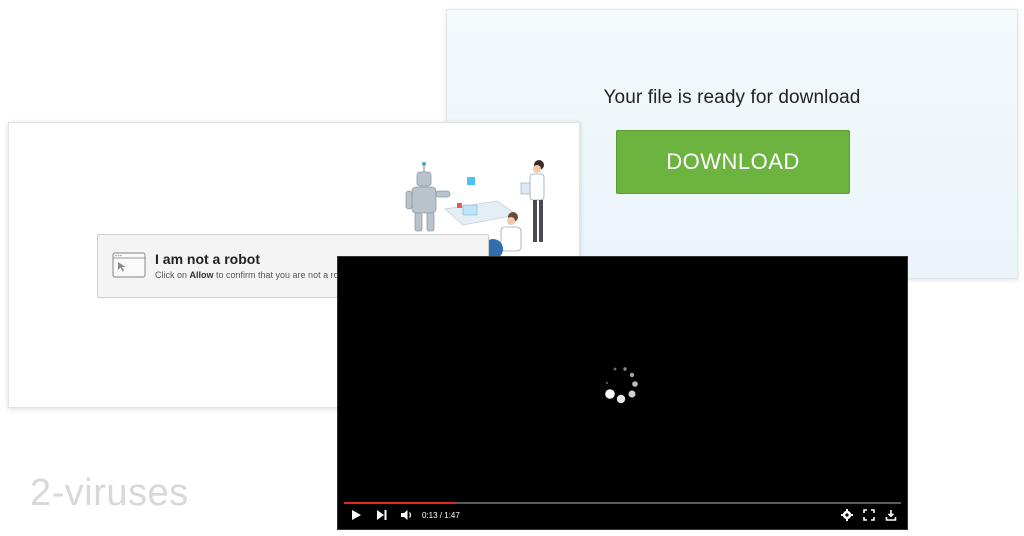 Image resolution: width=1024 pixels, height=536 pixels. I want to click on play-icon, so click(356, 515).